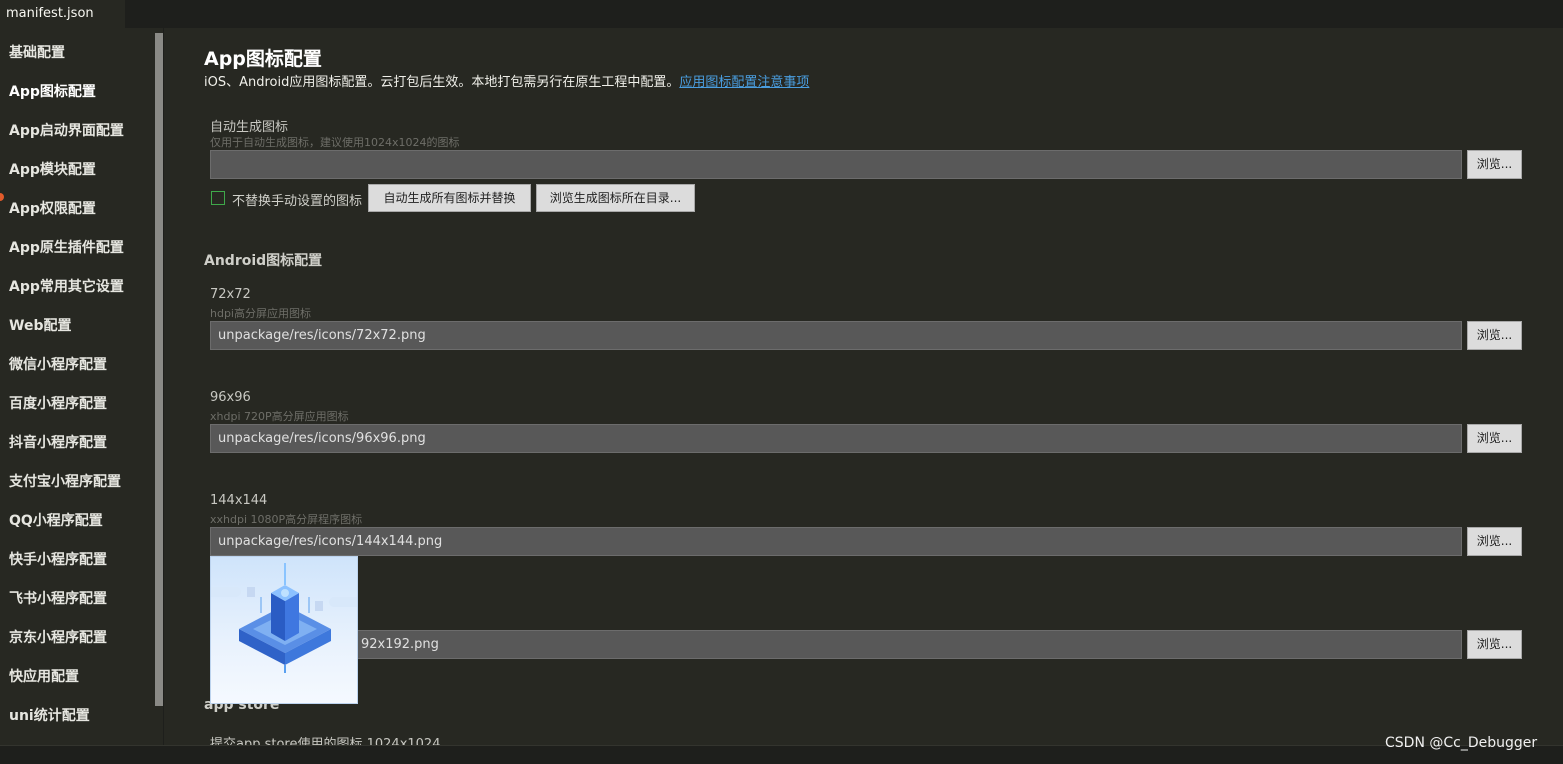  What do you see at coordinates (159, 369) in the screenshot?
I see `sidebar-scrollbar` at bounding box center [159, 369].